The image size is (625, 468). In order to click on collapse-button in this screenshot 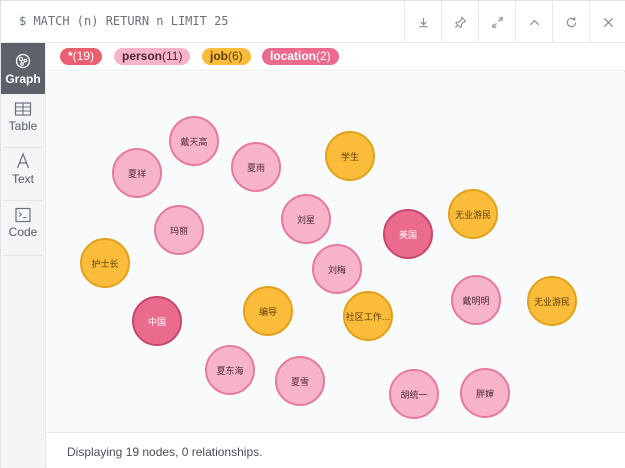, I will do `click(533, 22)`.